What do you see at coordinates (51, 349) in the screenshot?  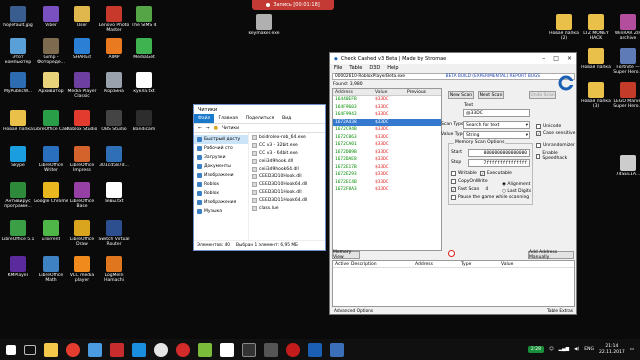 I see `file-explorer-icon` at bounding box center [51, 349].